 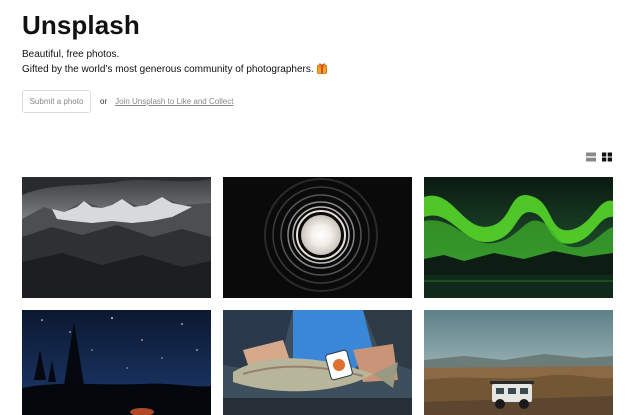 What do you see at coordinates (599, 157) in the screenshot?
I see `view-toggles` at bounding box center [599, 157].